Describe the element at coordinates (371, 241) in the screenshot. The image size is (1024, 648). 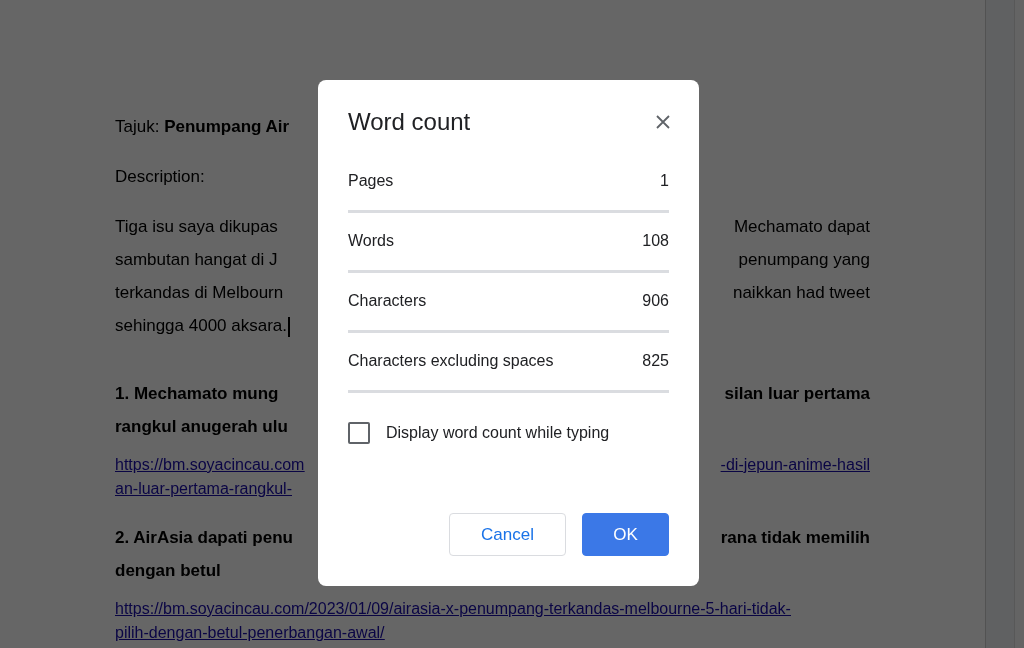
I see `stat-label: Words` at that location.